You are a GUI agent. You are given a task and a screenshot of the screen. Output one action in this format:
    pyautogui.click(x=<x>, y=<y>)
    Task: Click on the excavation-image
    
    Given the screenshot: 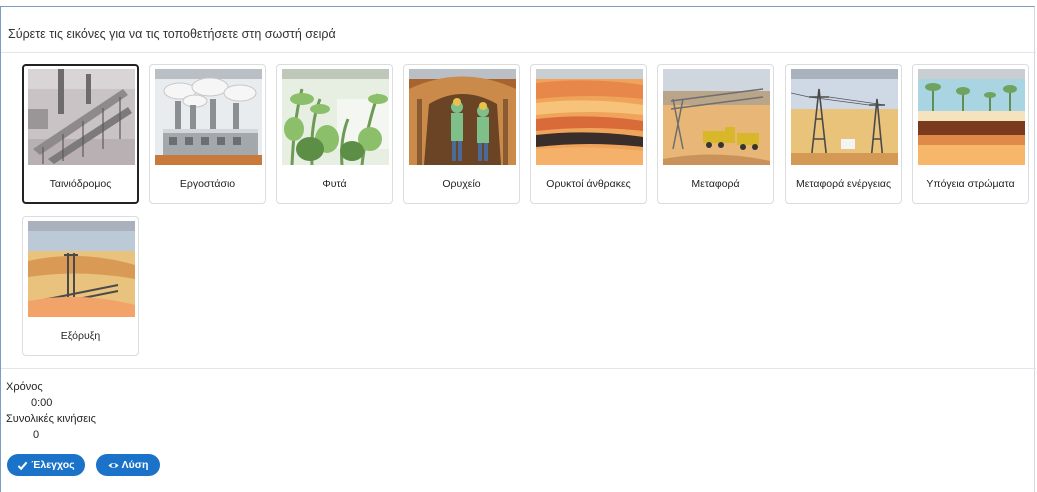 What is the action you would take?
    pyautogui.click(x=81, y=269)
    